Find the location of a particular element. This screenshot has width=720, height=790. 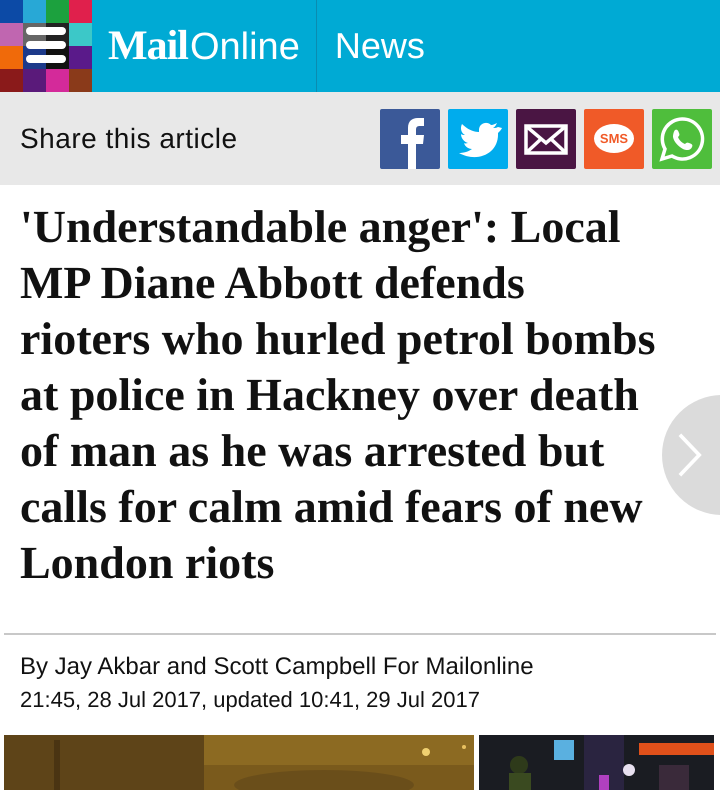

byline: By Jay Akbar and Scott Campbell For Mailonline is located at coordinates (277, 667).